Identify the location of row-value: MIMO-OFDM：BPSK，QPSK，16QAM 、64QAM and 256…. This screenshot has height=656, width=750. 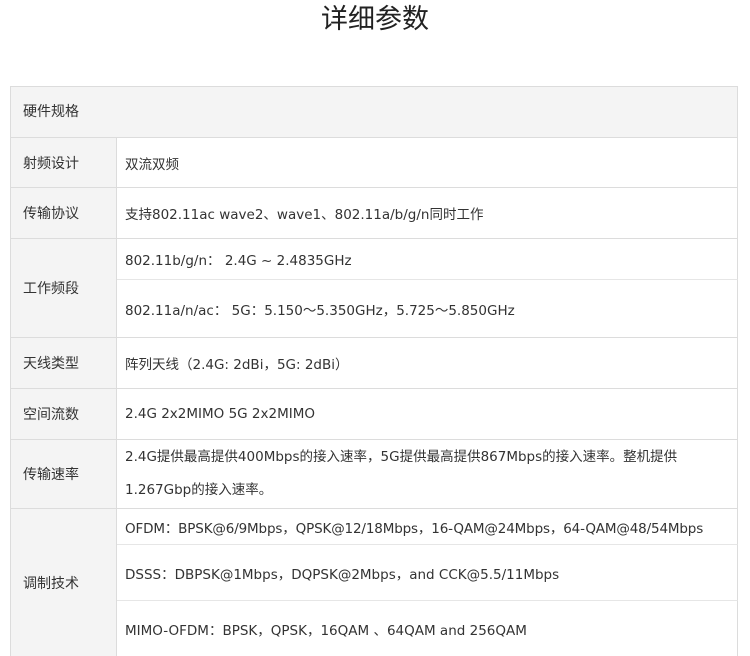
(427, 628).